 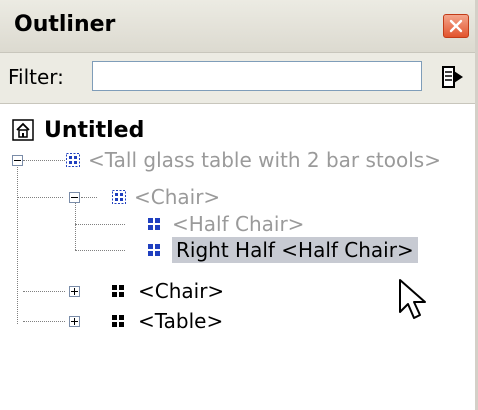 I want to click on tree-node-label: Right Half <Half Chair>, so click(x=295, y=250).